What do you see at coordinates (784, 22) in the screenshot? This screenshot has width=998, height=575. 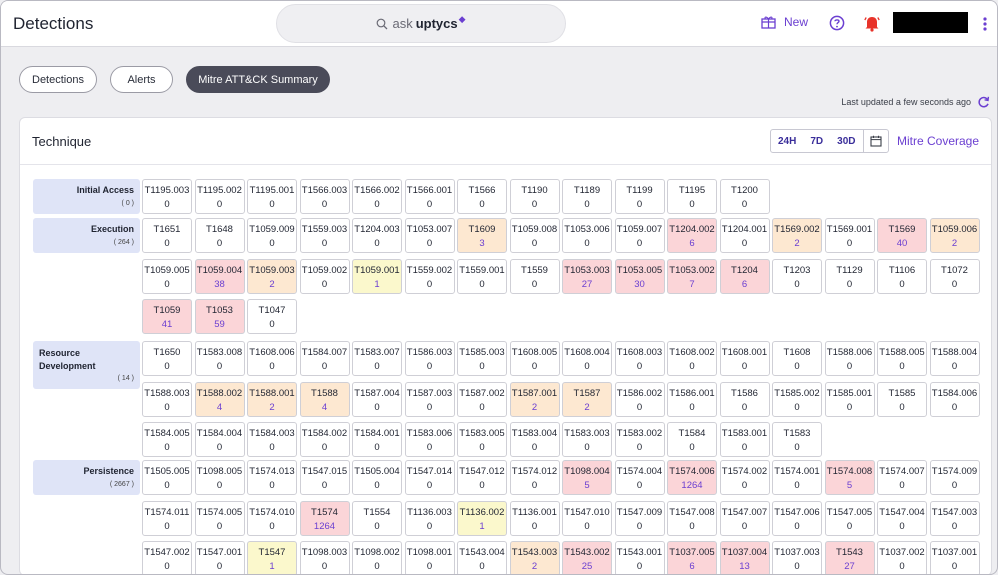 I see `new-button: New` at bounding box center [784, 22].